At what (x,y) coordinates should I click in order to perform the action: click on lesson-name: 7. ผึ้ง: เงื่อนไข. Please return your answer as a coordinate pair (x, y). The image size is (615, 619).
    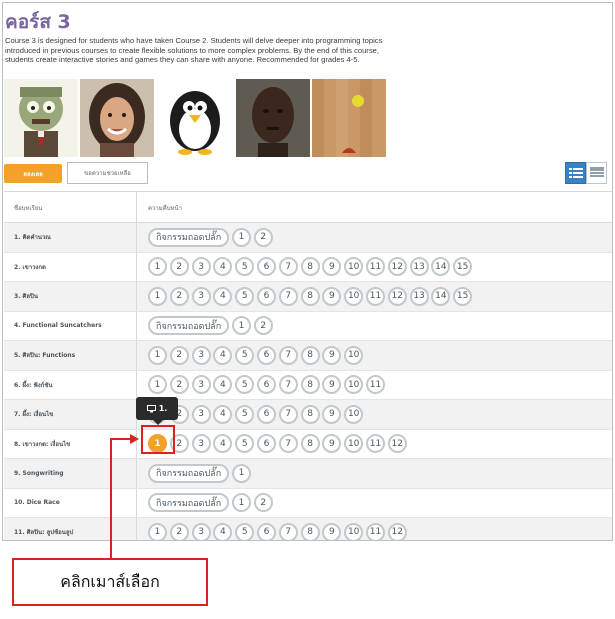
    Looking at the image, I should click on (70, 414).